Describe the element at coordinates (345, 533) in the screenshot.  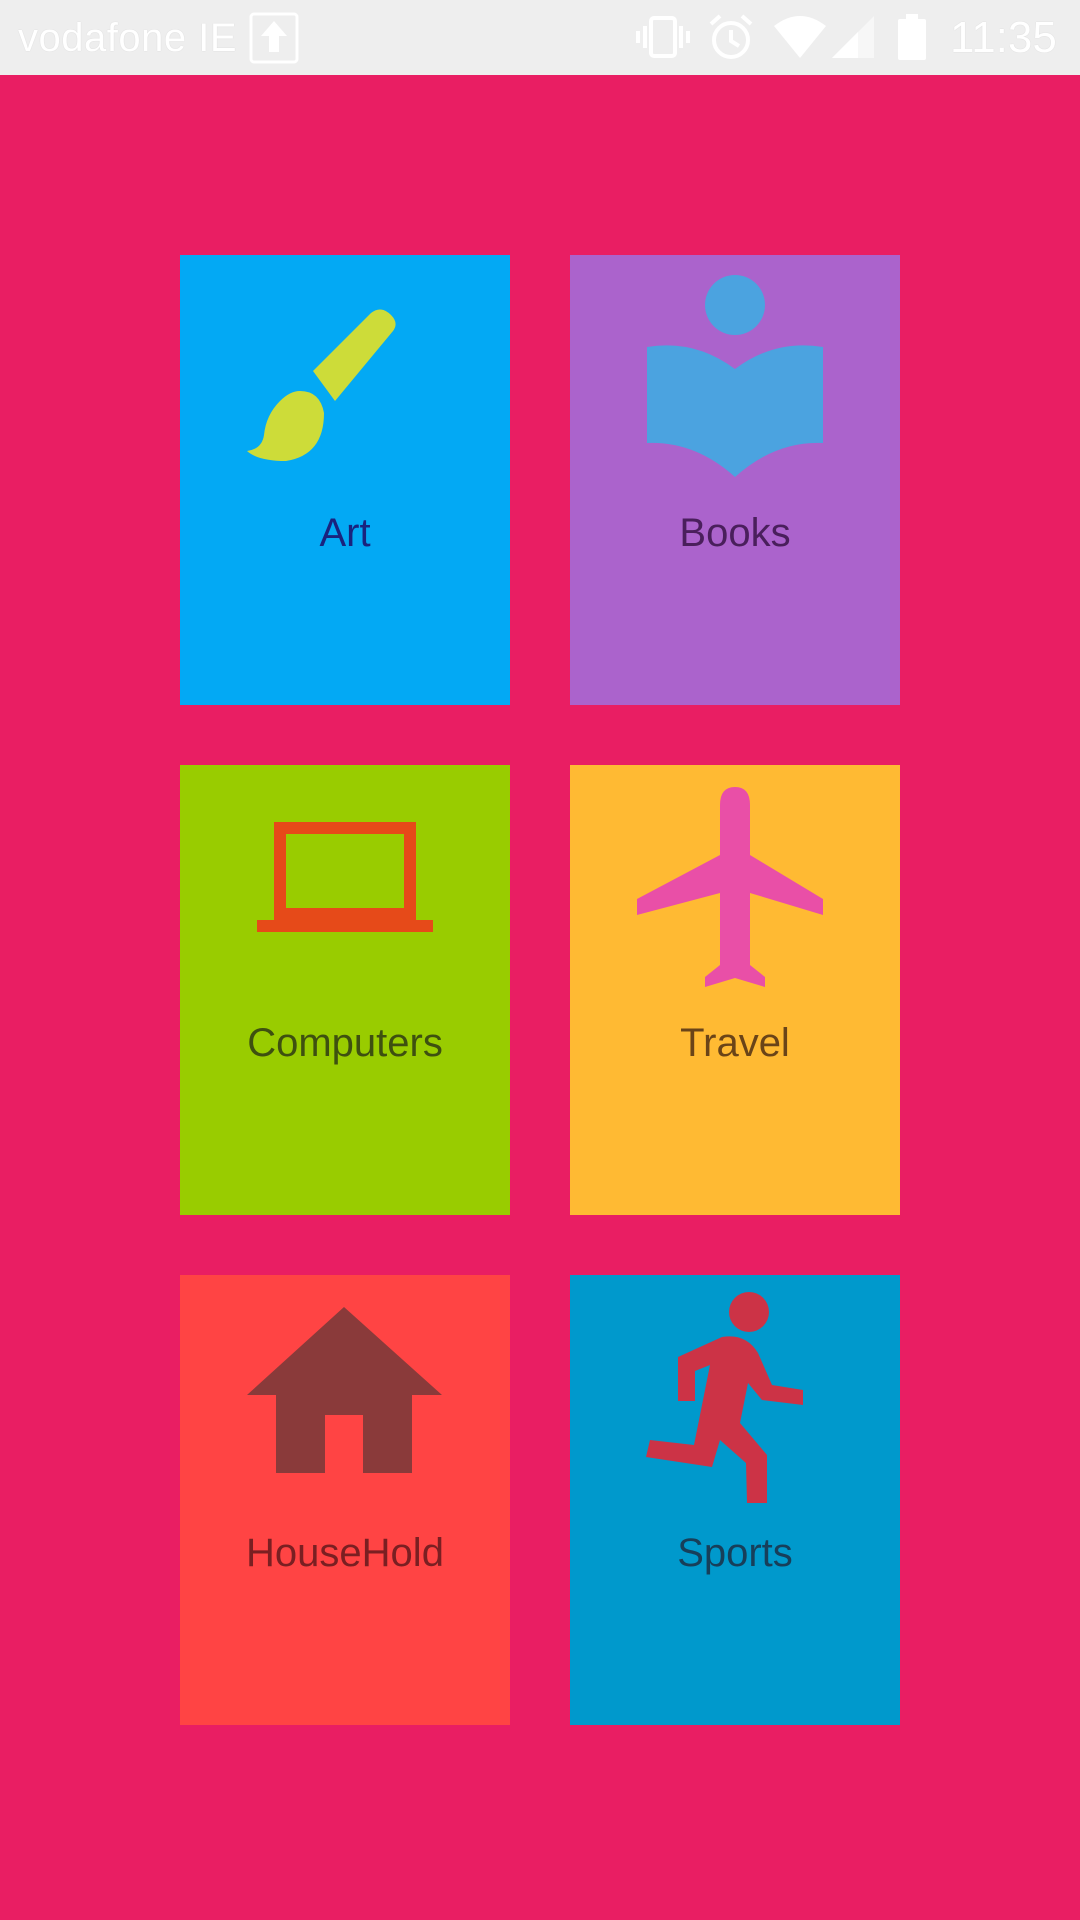
I see `category-label: Art` at that location.